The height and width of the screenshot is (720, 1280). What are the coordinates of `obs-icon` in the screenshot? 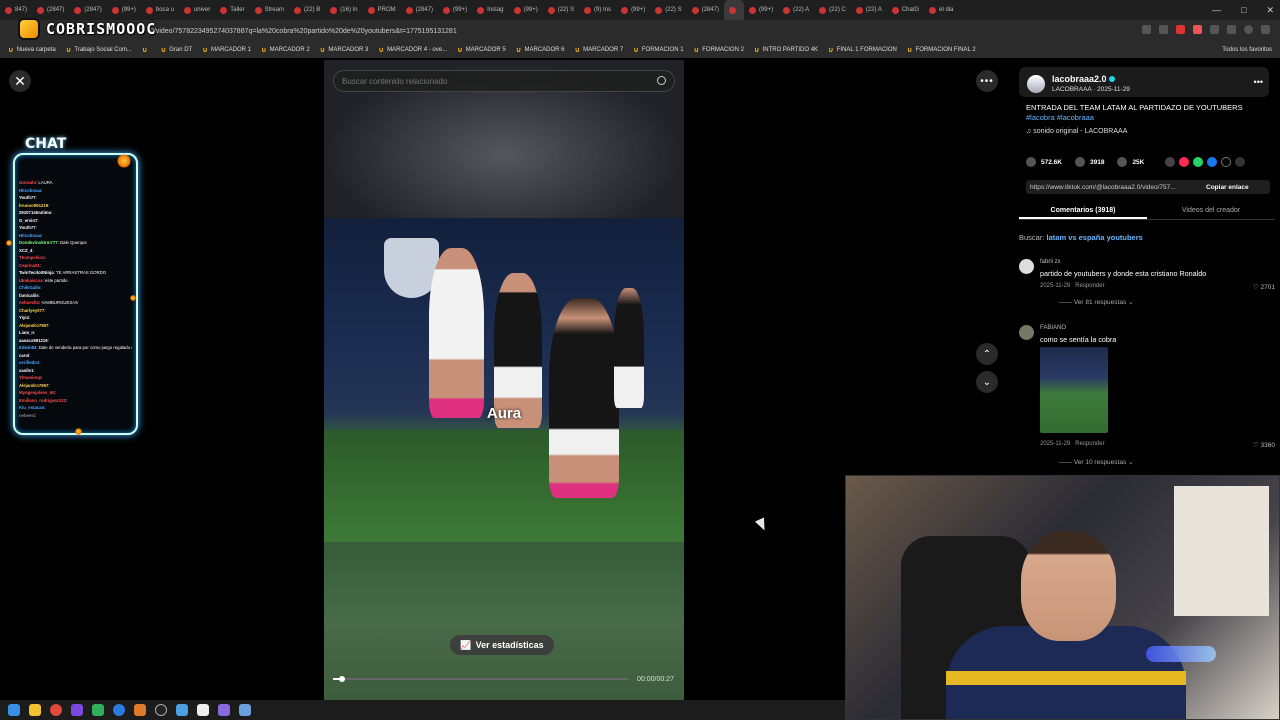 It's located at (161, 710).